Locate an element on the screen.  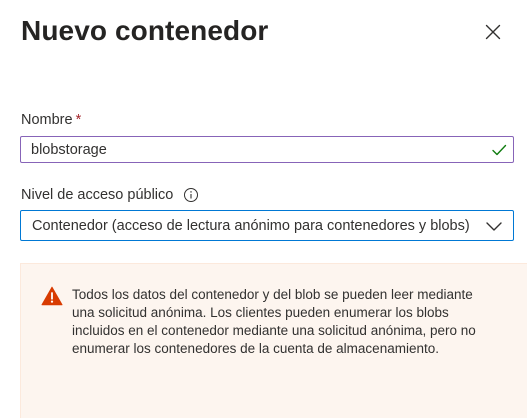
checkmark-icon is located at coordinates (499, 150).